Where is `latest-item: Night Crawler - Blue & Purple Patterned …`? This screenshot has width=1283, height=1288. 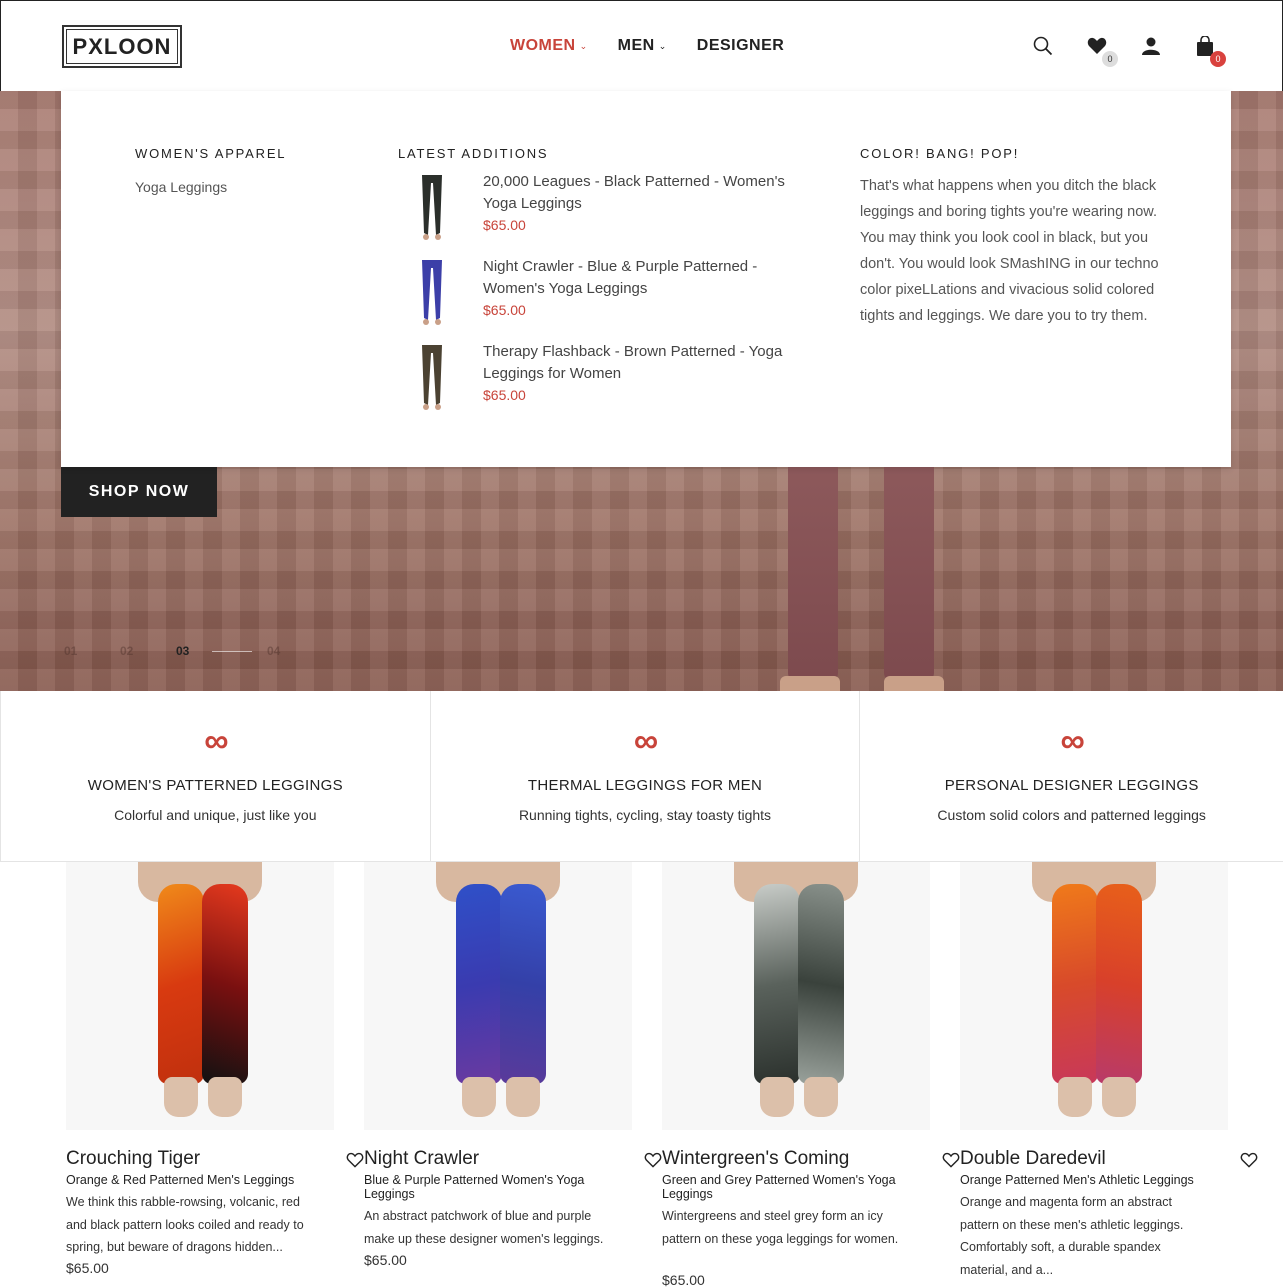 latest-item: Night Crawler - Blue & Purple Patterned … is located at coordinates (598, 298).